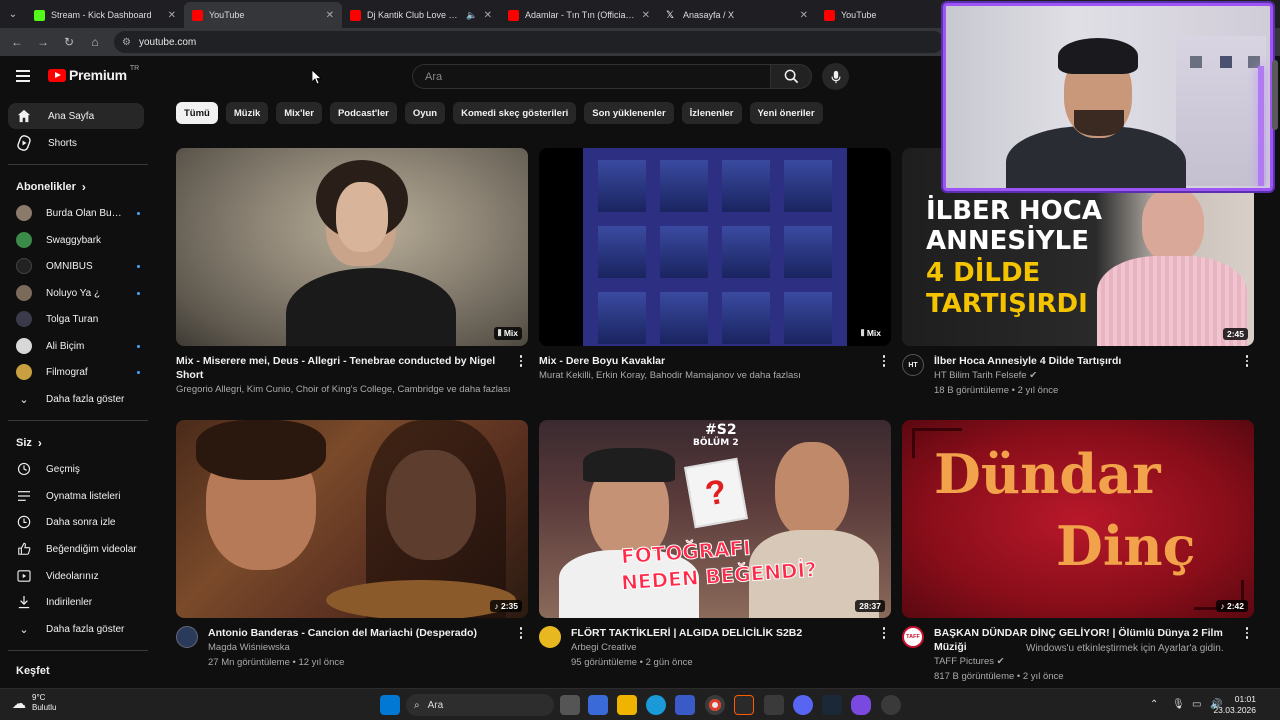 The image size is (1280, 720). I want to click on sidebar-item-liked: Beğendiğim videolar, so click(78, 549).